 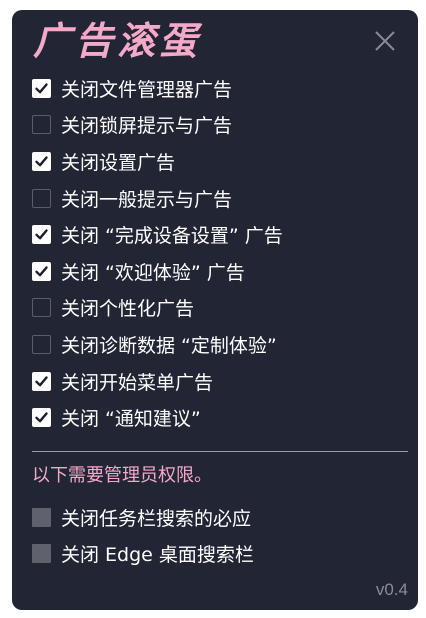 I want to click on option-label: 关闭 “欢迎体验” 广告, so click(x=153, y=272).